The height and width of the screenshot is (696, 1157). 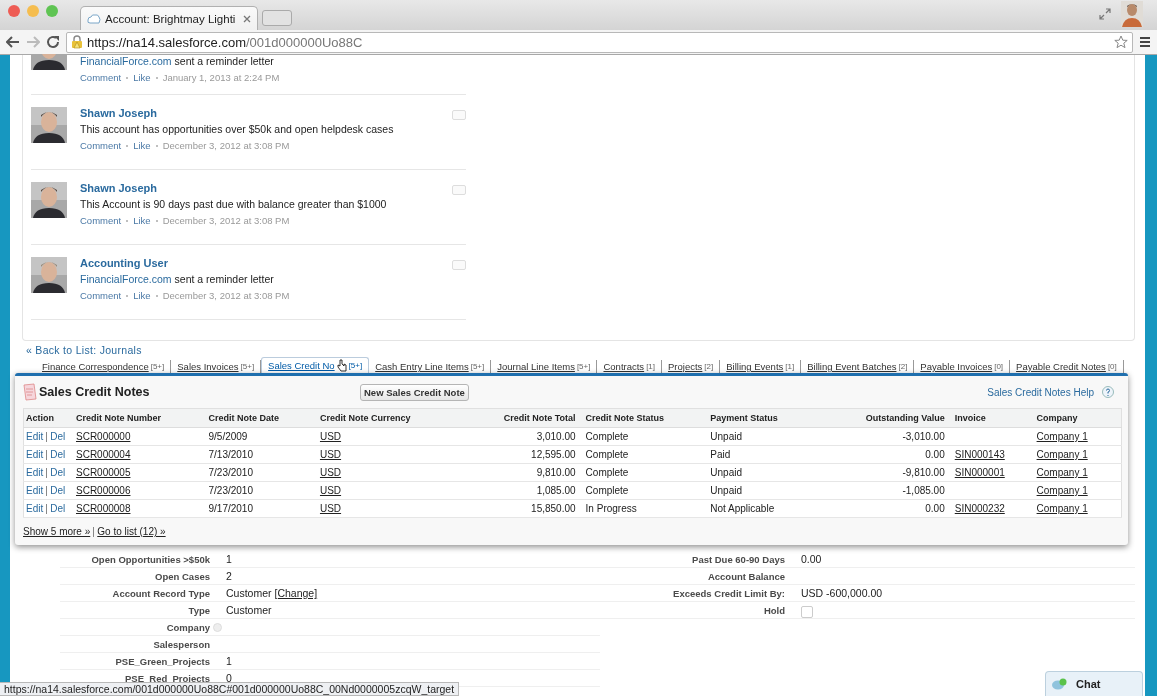 What do you see at coordinates (599, 42) in the screenshot?
I see `address-field: https://na14.salesforce.com/001d000000Uo88C` at bounding box center [599, 42].